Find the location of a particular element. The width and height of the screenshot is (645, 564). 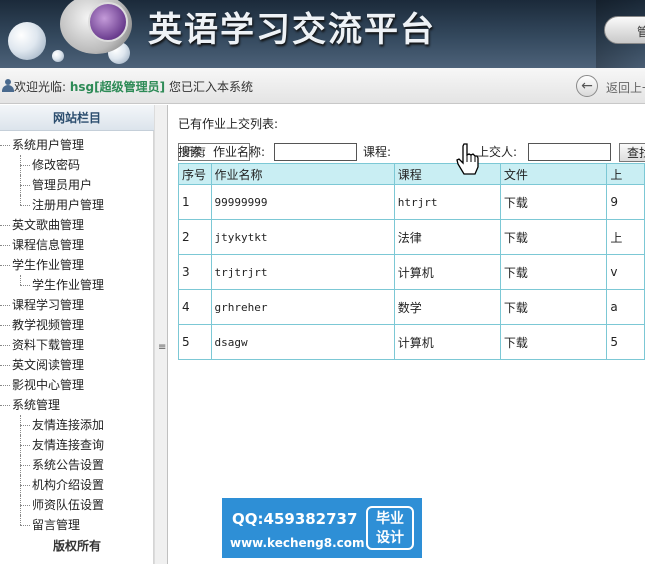

table-cell: trjtrjrt is located at coordinates (302, 272).